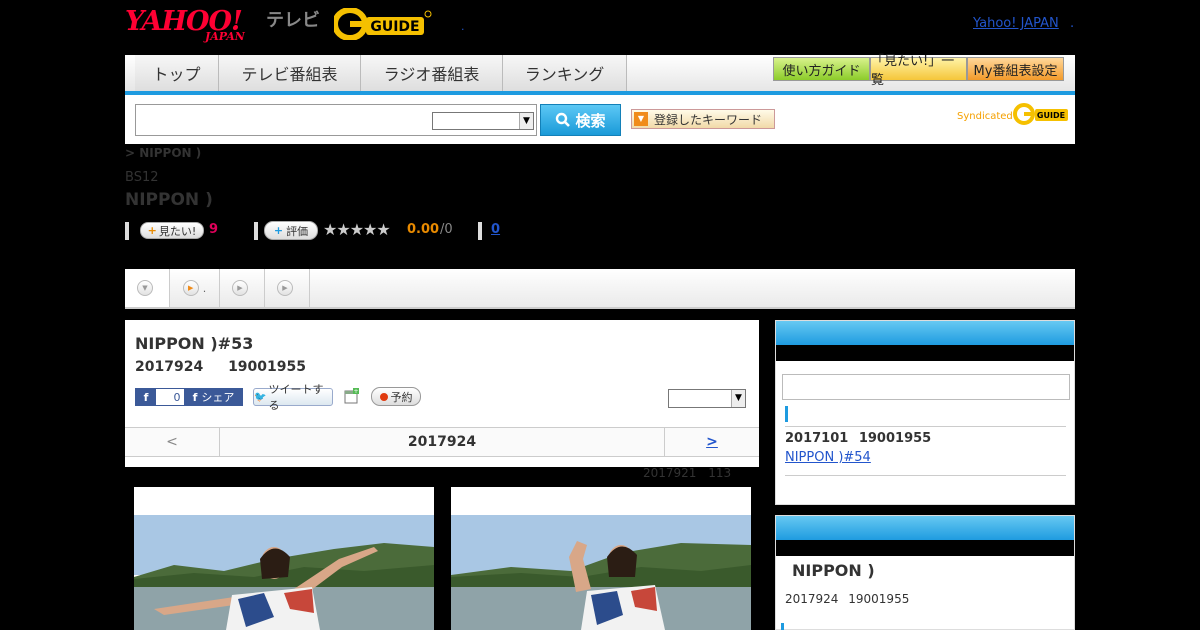 The width and height of the screenshot is (1200, 630). Describe the element at coordinates (483, 121) in the screenshot. I see `search-category-select: ▼` at that location.